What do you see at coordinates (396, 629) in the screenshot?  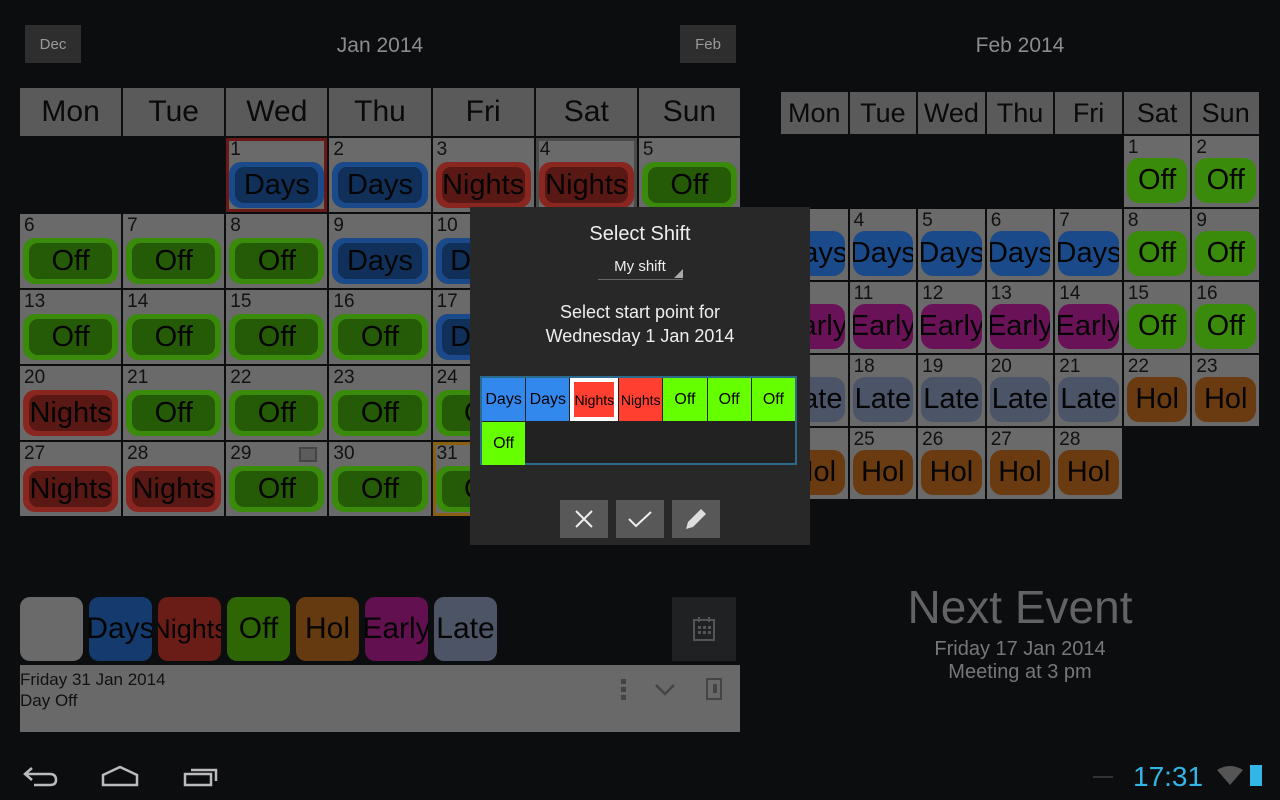 I see `legend-early: Early` at bounding box center [396, 629].